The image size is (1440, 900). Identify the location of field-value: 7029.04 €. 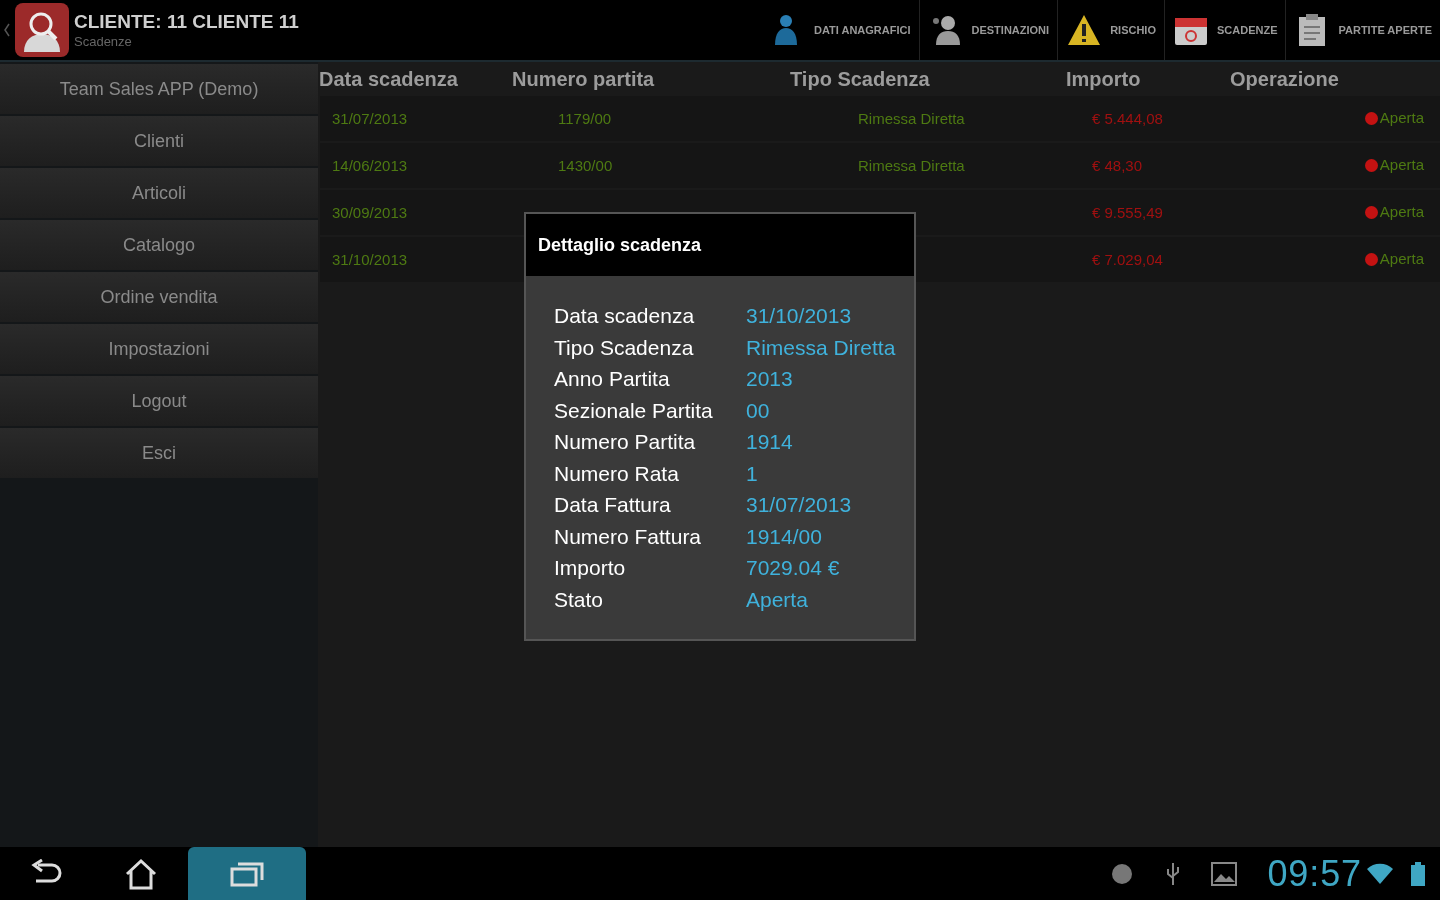
(793, 568).